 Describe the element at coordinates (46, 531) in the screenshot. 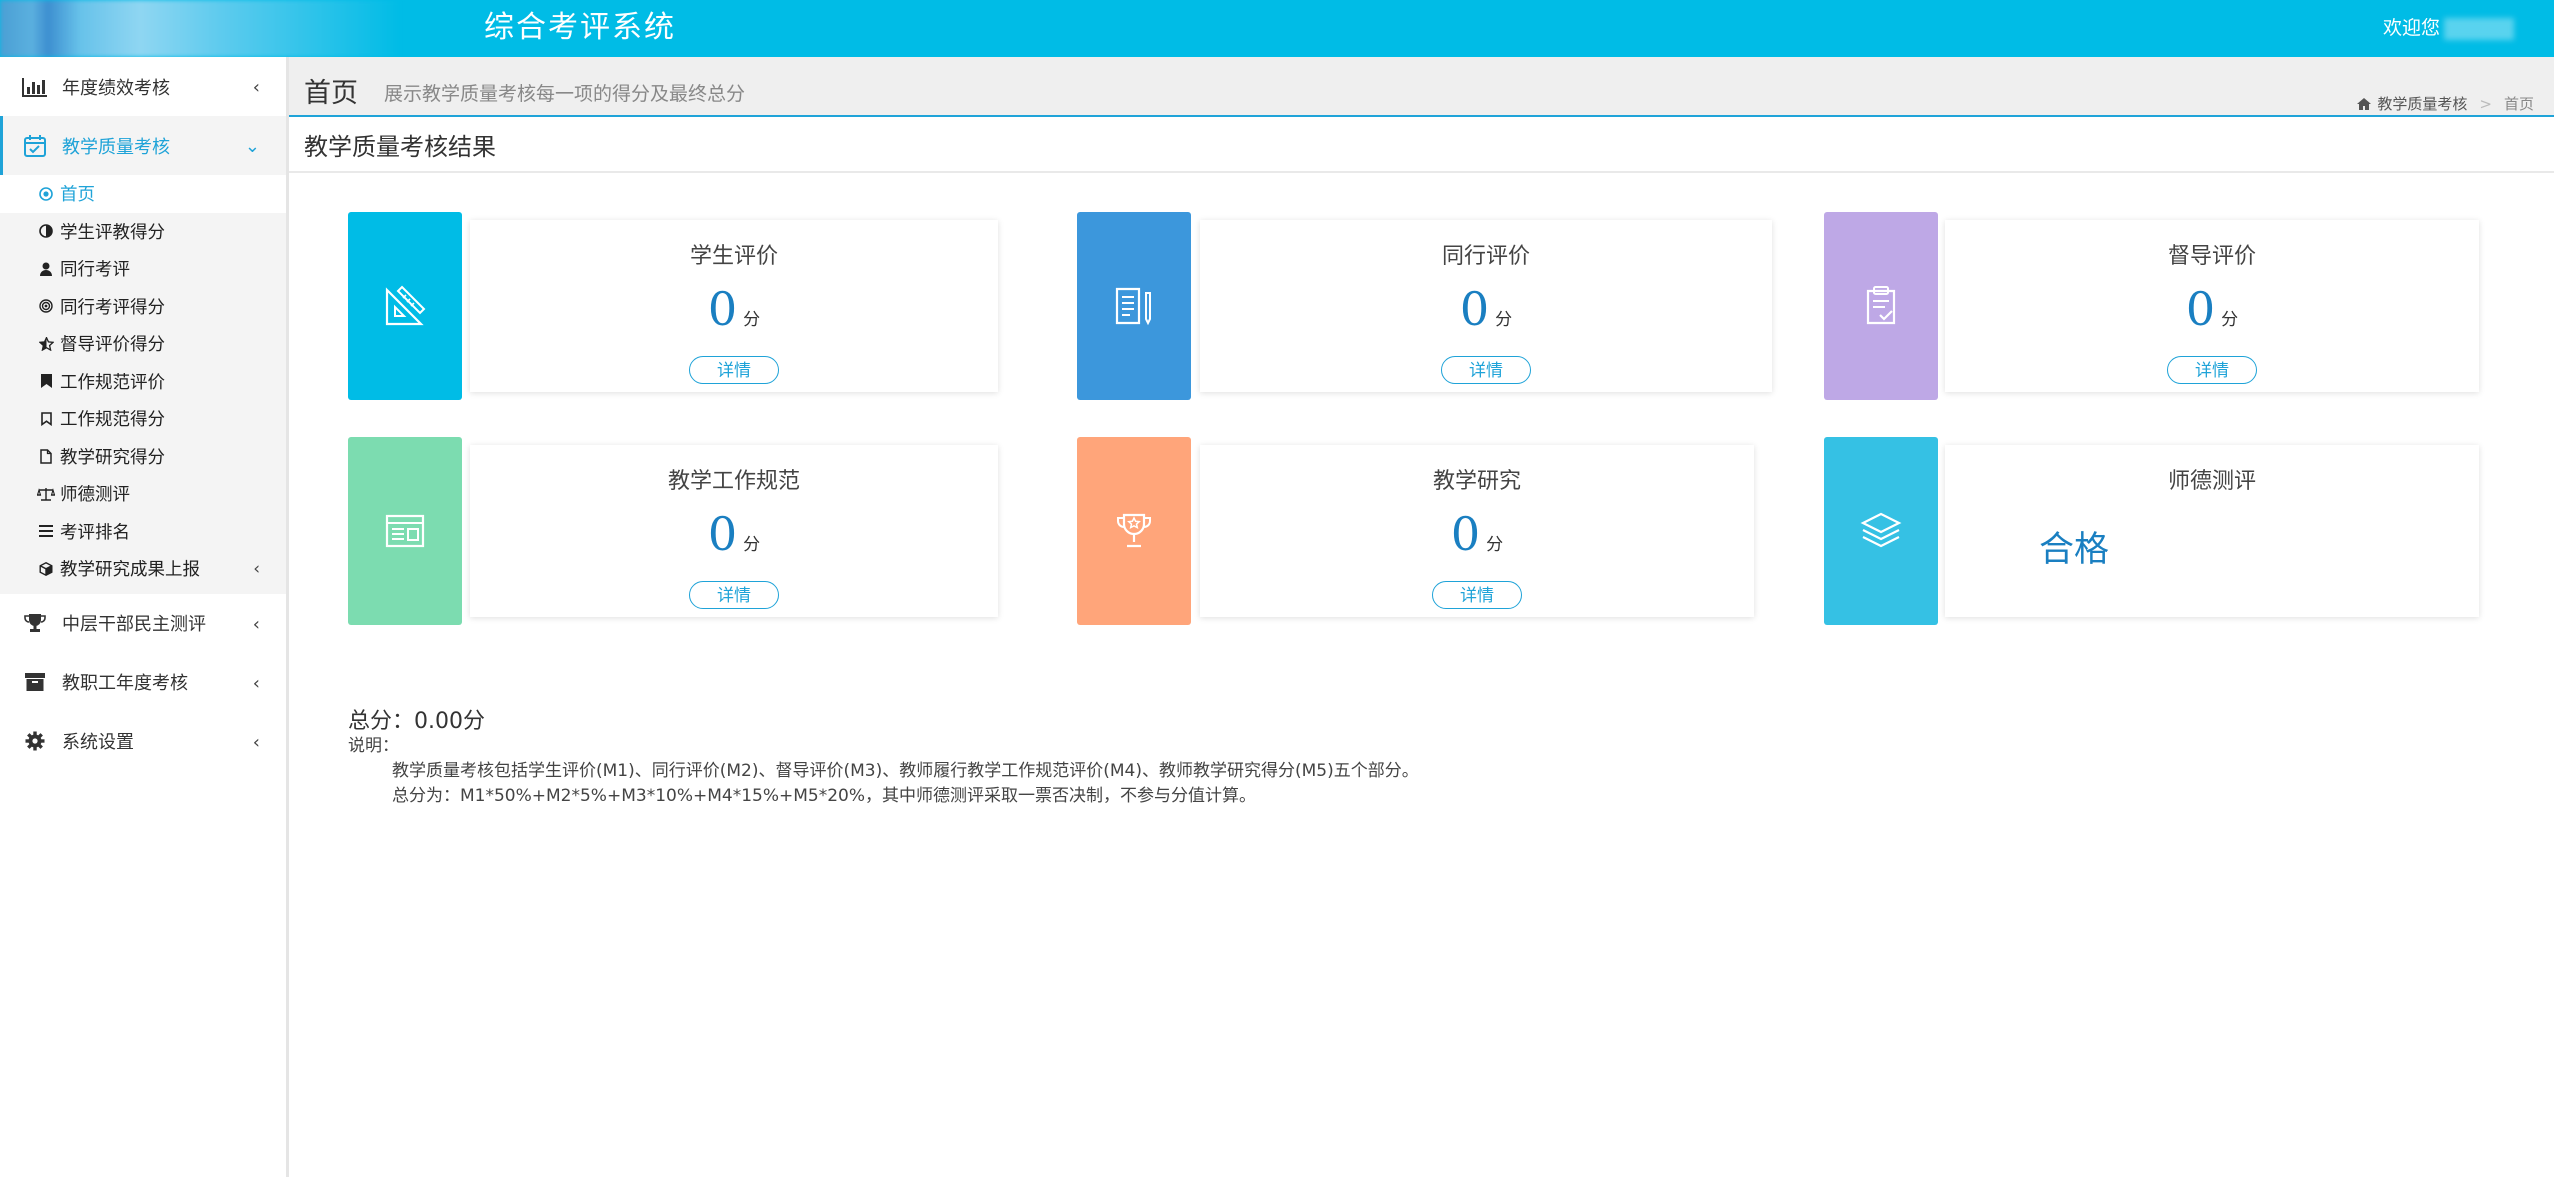

I see `list-icon` at that location.